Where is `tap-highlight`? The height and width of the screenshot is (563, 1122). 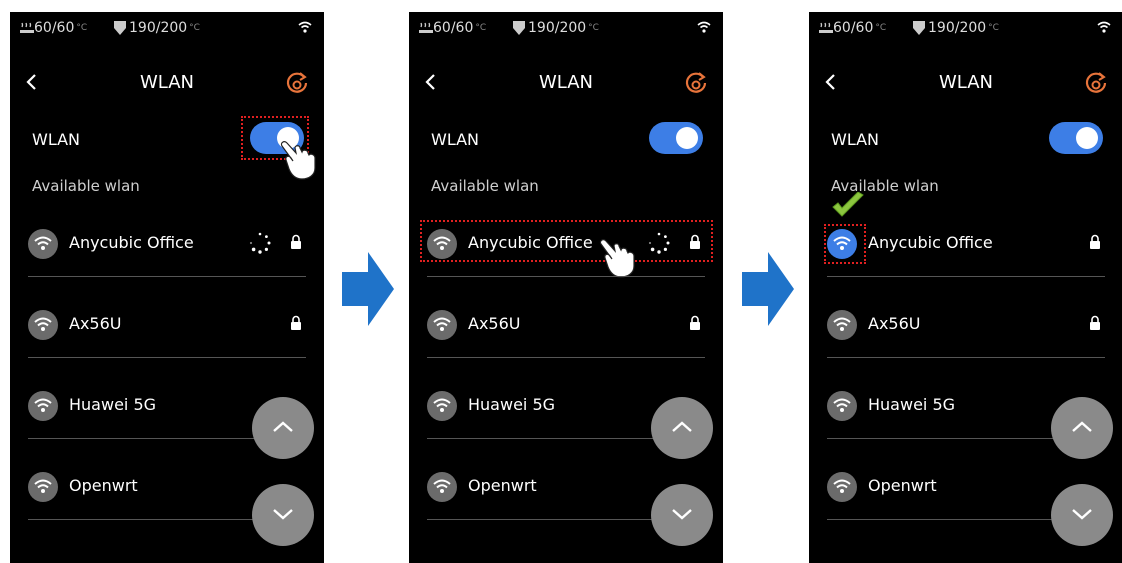 tap-highlight is located at coordinates (566, 241).